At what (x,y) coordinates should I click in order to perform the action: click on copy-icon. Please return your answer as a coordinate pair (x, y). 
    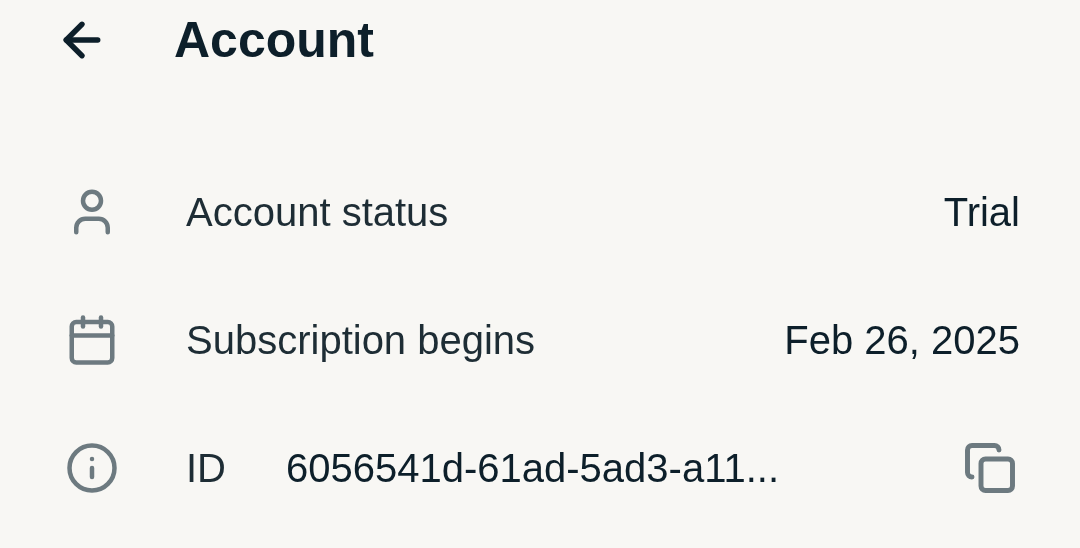
    Looking at the image, I should click on (990, 468).